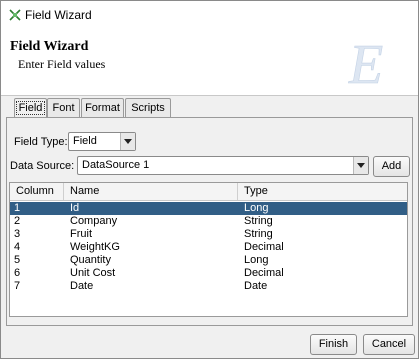 The image size is (419, 359). I want to click on data-source-label: Data Source:, so click(42, 166).